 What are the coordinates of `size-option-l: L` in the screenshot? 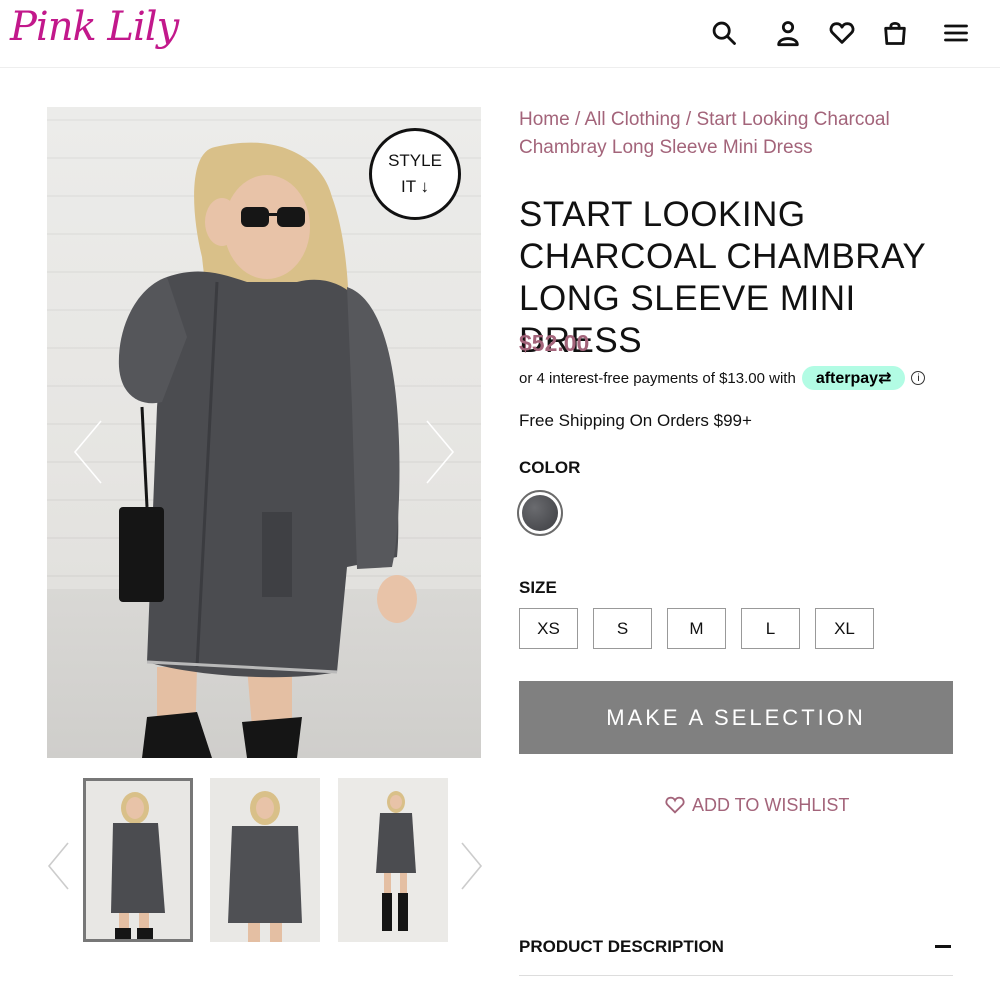 It's located at (770, 628).